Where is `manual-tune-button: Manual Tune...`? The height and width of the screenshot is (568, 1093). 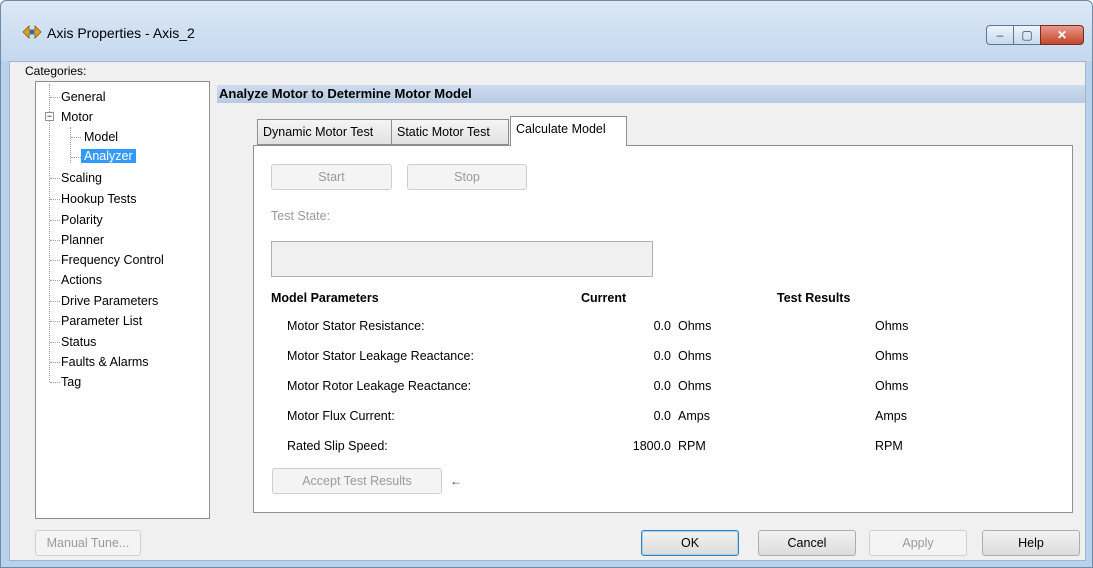
manual-tune-button: Manual Tune... is located at coordinates (88, 543).